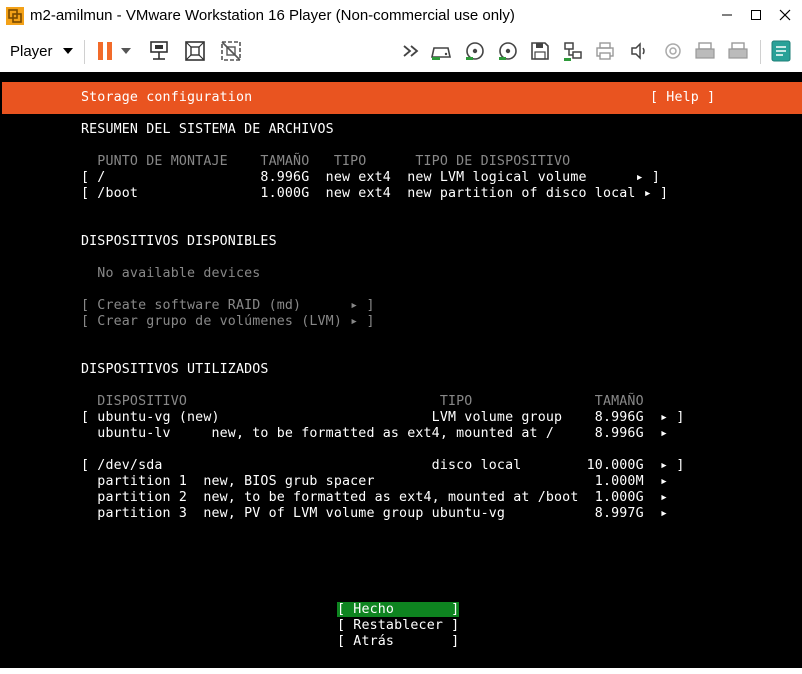  I want to click on send-ctrl-alt-del-button, so click(159, 51).